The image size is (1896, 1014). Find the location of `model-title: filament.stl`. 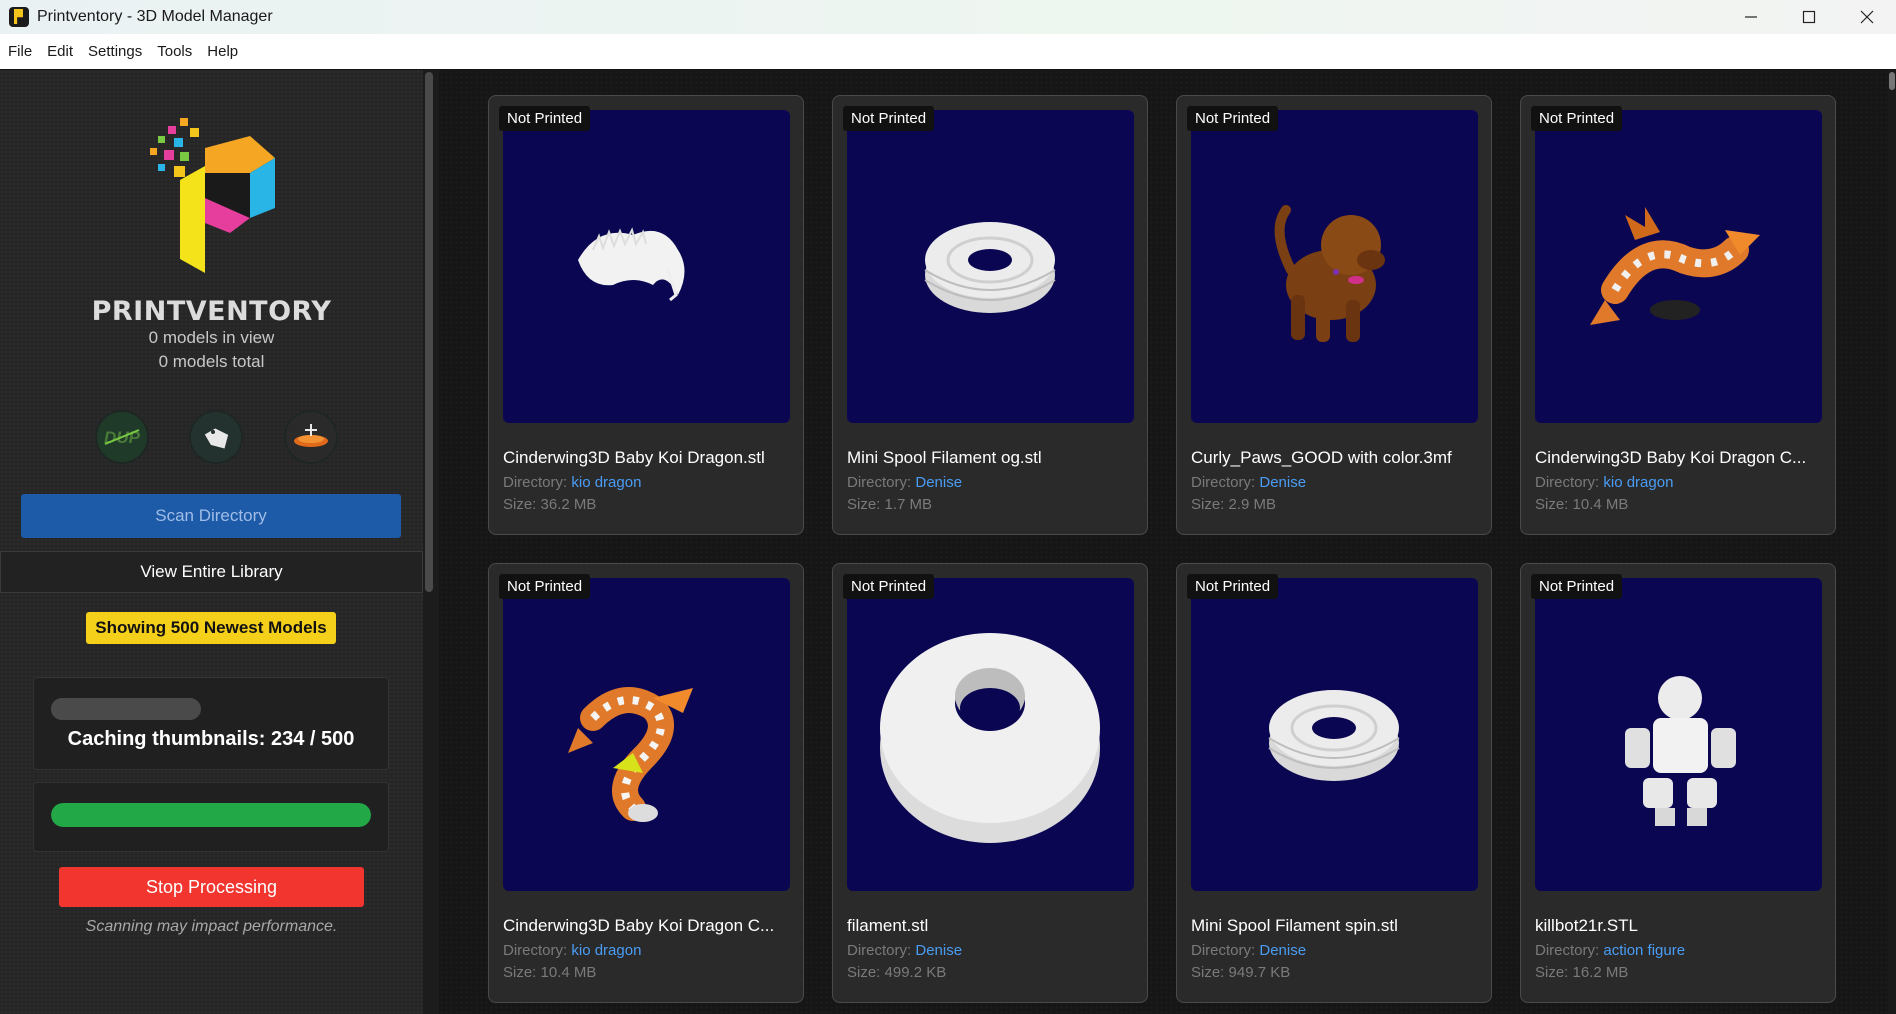

model-title: filament.stl is located at coordinates (888, 925).